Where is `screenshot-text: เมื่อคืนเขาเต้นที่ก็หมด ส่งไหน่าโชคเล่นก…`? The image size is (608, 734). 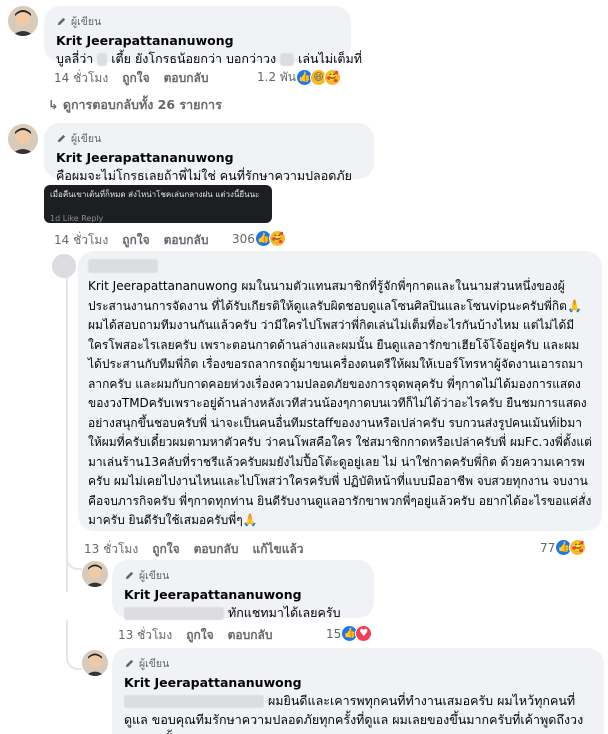
screenshot-text: เมื่อคืนเขาเต้นที่ก็หมด ส่งไหน่าโชคเล่นก… is located at coordinates (155, 194).